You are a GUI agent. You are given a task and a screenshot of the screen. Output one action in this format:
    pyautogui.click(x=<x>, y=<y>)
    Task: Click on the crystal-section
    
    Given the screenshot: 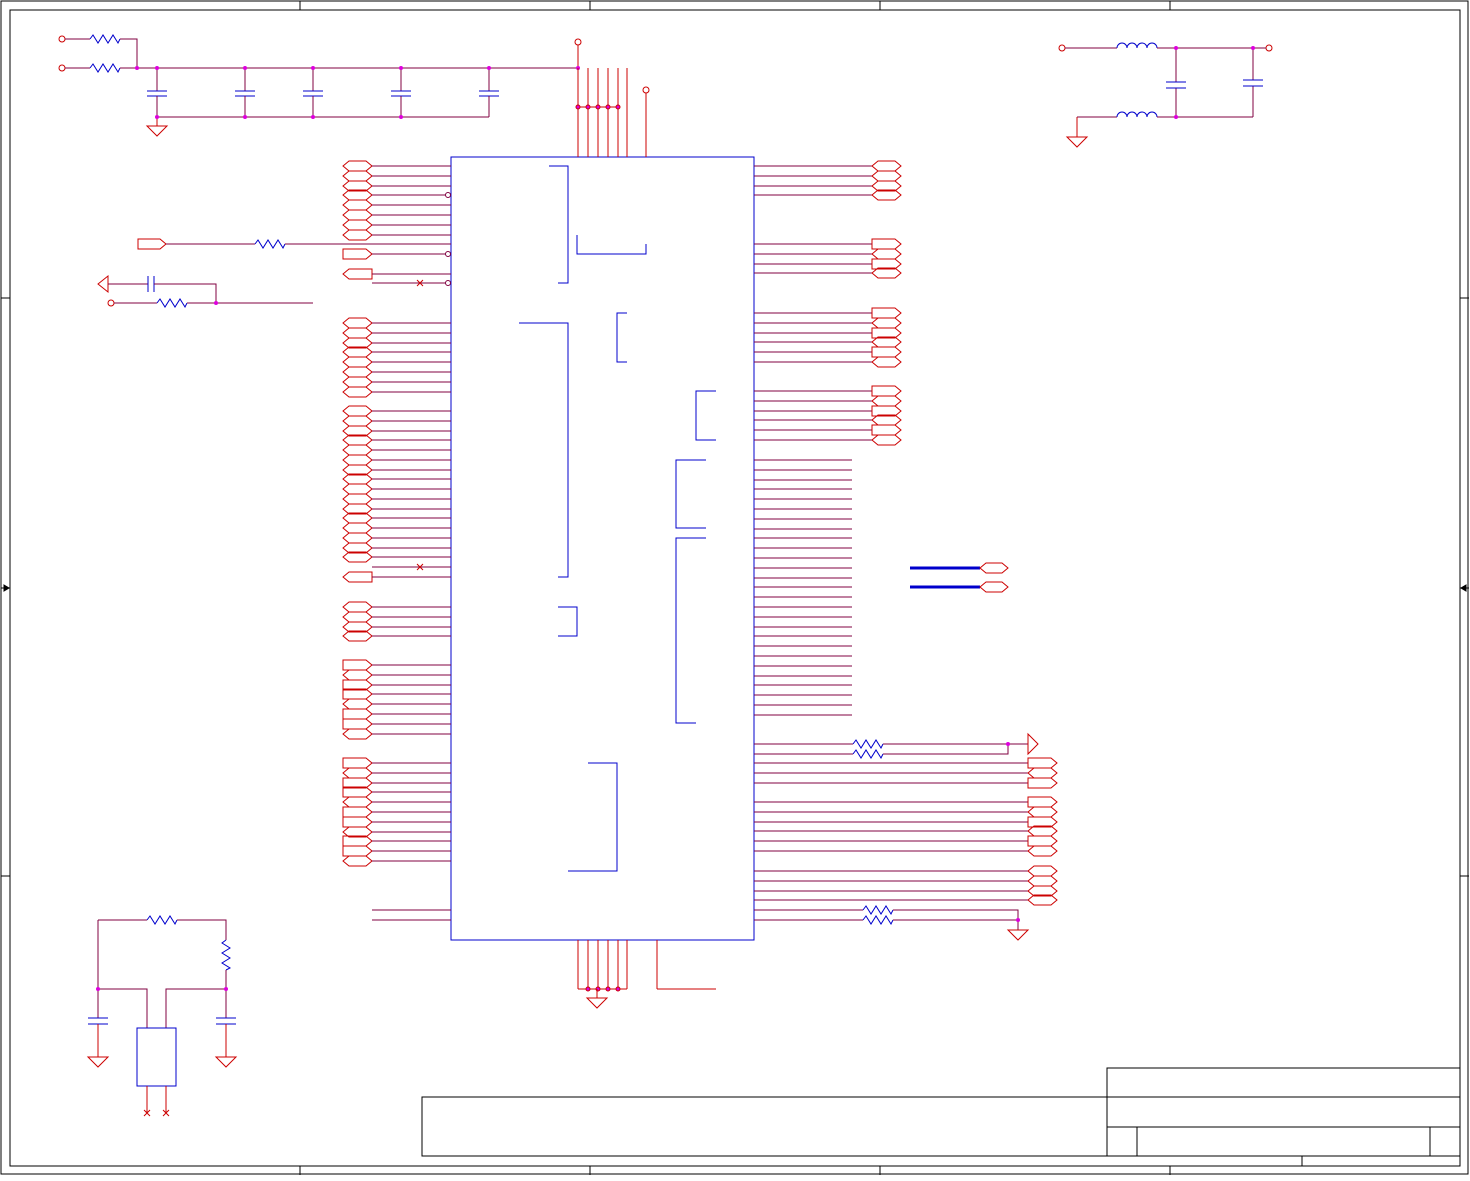 What is the action you would take?
    pyautogui.click(x=162, y=1016)
    